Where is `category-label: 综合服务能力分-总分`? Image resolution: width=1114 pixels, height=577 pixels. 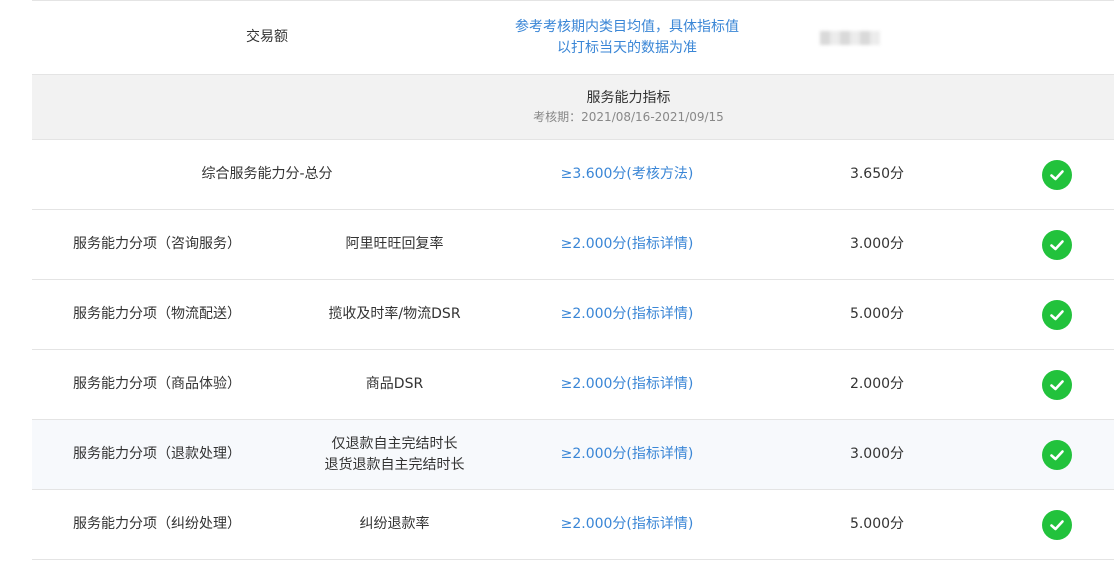 category-label: 综合服务能力分-总分 is located at coordinates (267, 174).